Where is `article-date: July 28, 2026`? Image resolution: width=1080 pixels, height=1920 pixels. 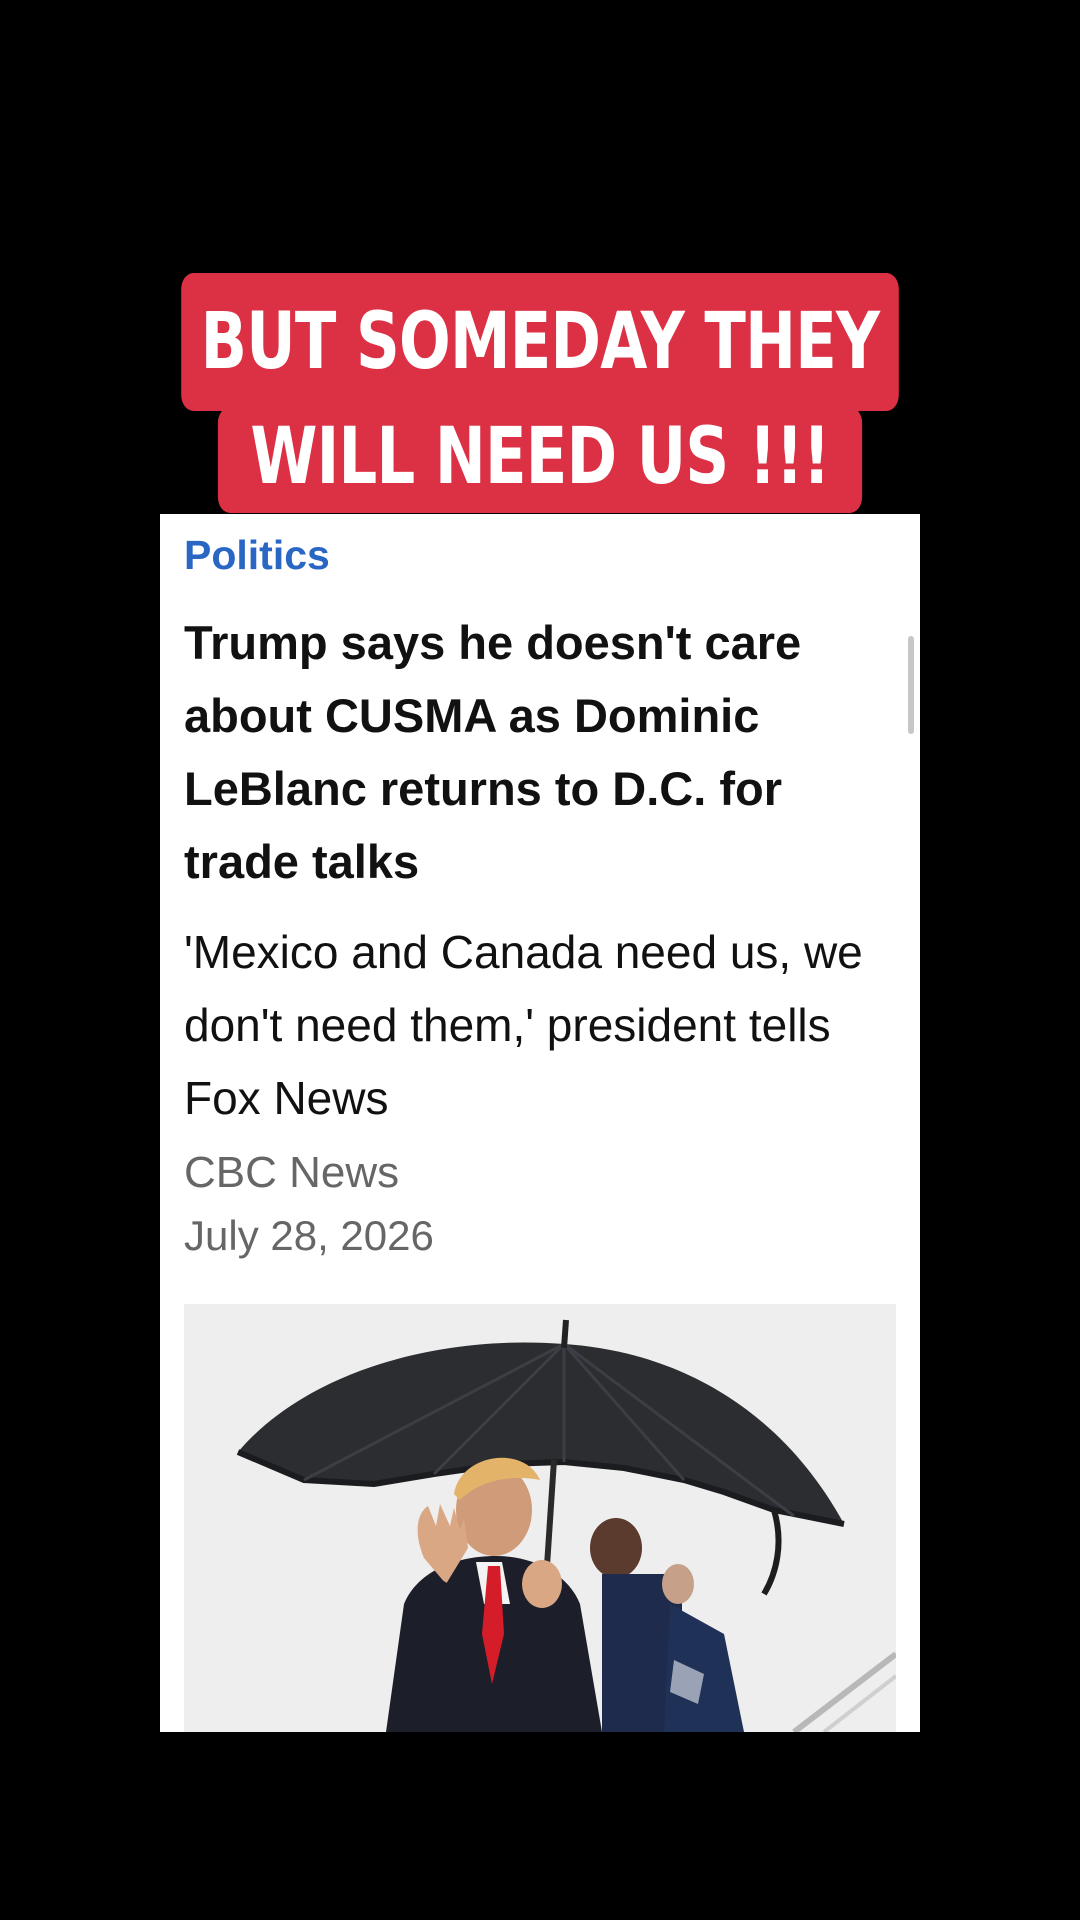
article-date: July 28, 2026 is located at coordinates (309, 1235).